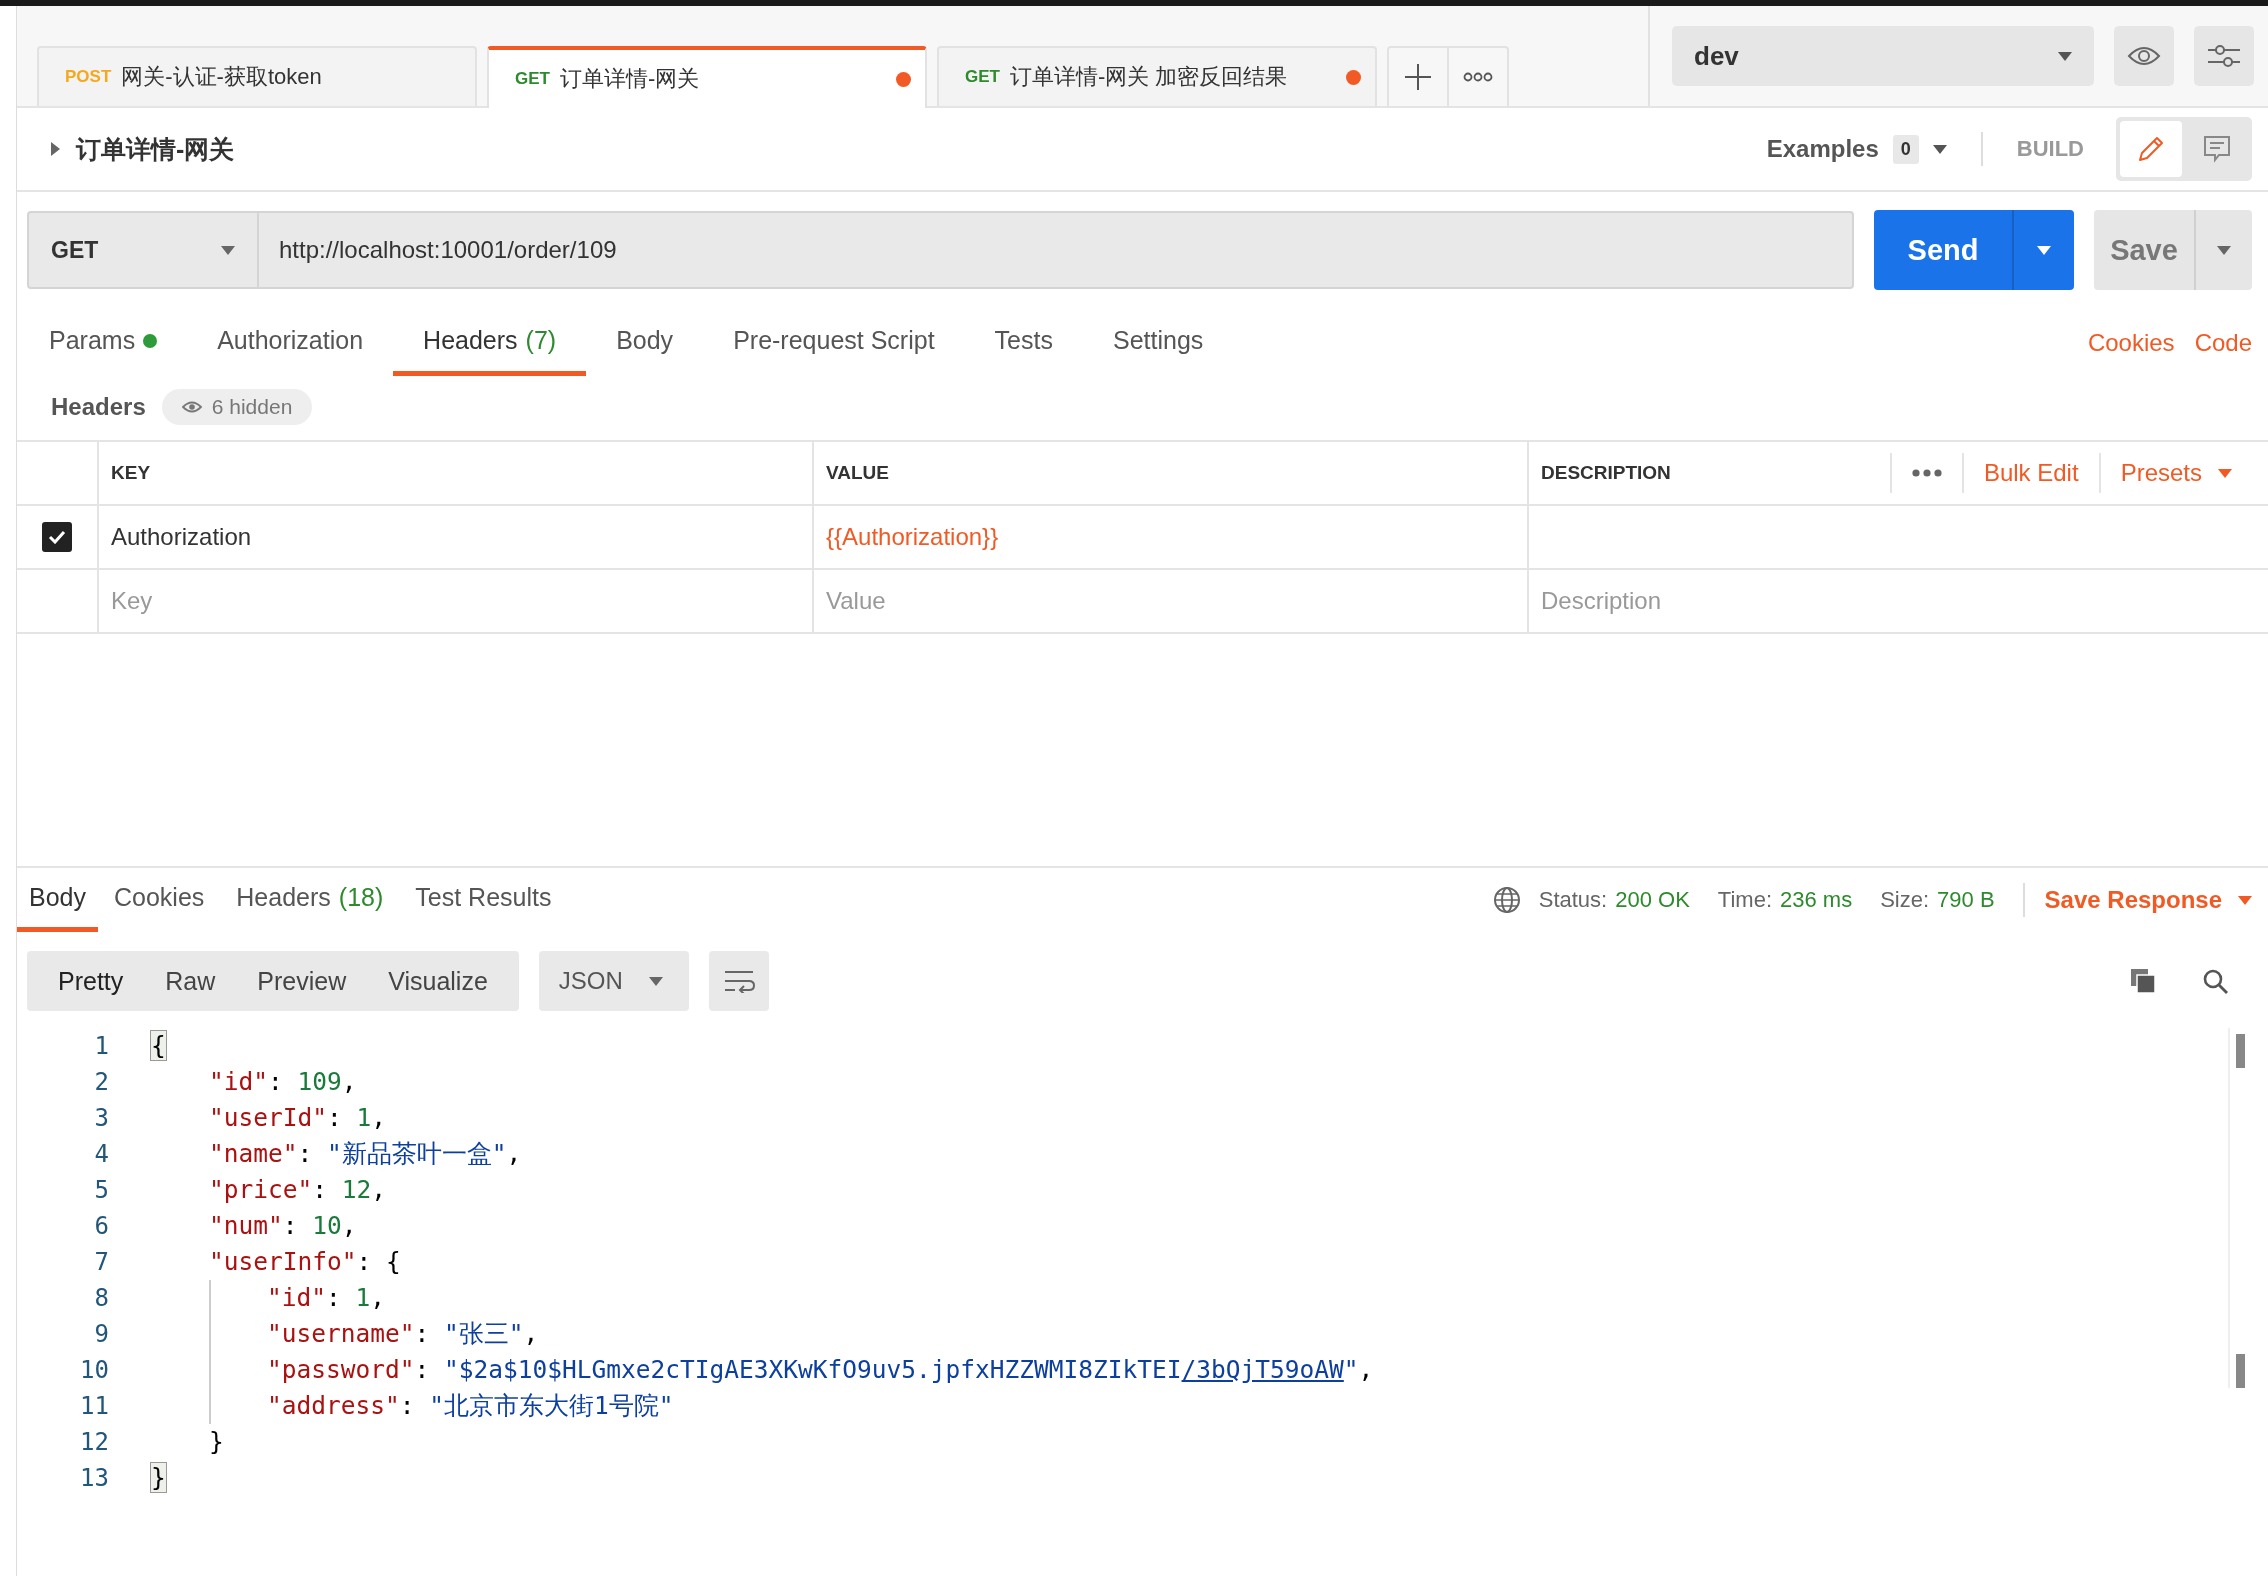  Describe the element at coordinates (490, 343) in the screenshot. I see `request-section-tab: Headers (7)` at that location.